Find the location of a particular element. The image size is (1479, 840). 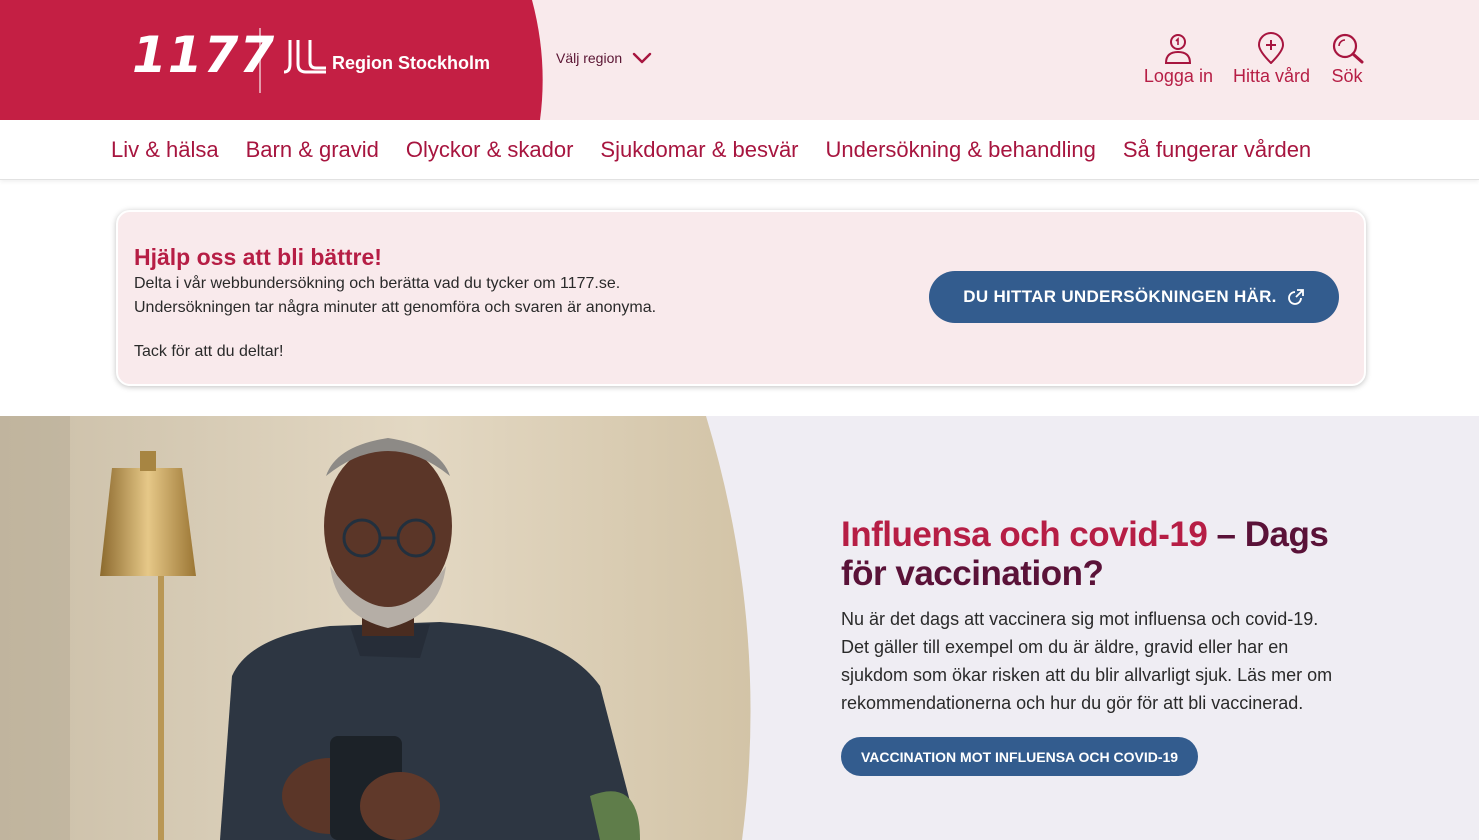

location-pin-icon is located at coordinates (1271, 48).